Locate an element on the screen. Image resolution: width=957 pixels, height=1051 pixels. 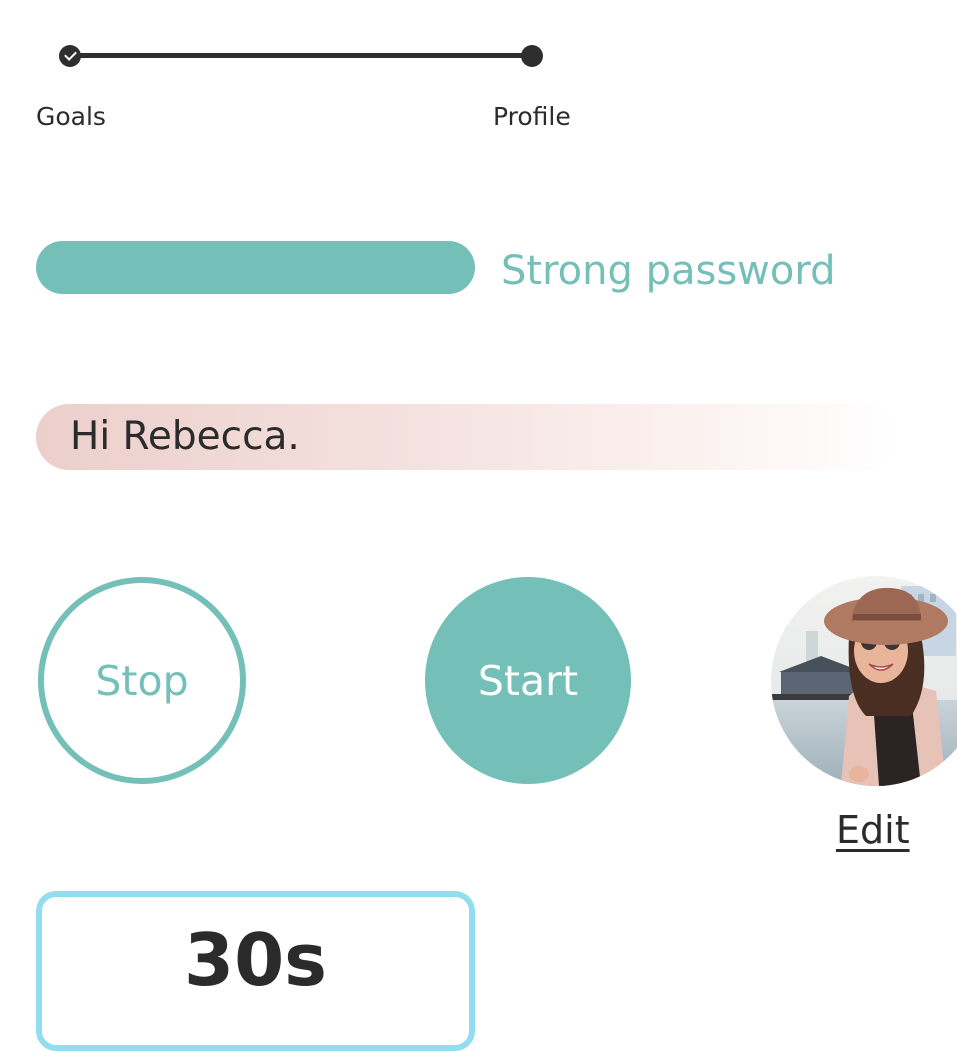
step-profile-label: Profile is located at coordinates (532, 116).